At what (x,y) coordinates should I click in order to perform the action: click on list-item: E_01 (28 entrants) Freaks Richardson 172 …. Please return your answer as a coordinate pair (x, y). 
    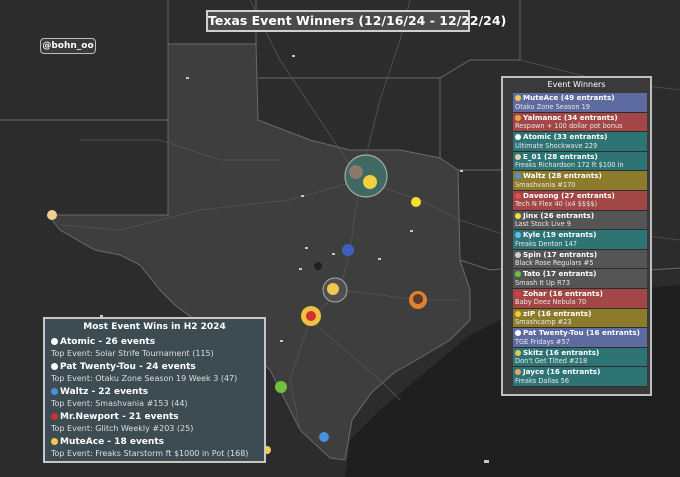
    Looking at the image, I should click on (580, 161).